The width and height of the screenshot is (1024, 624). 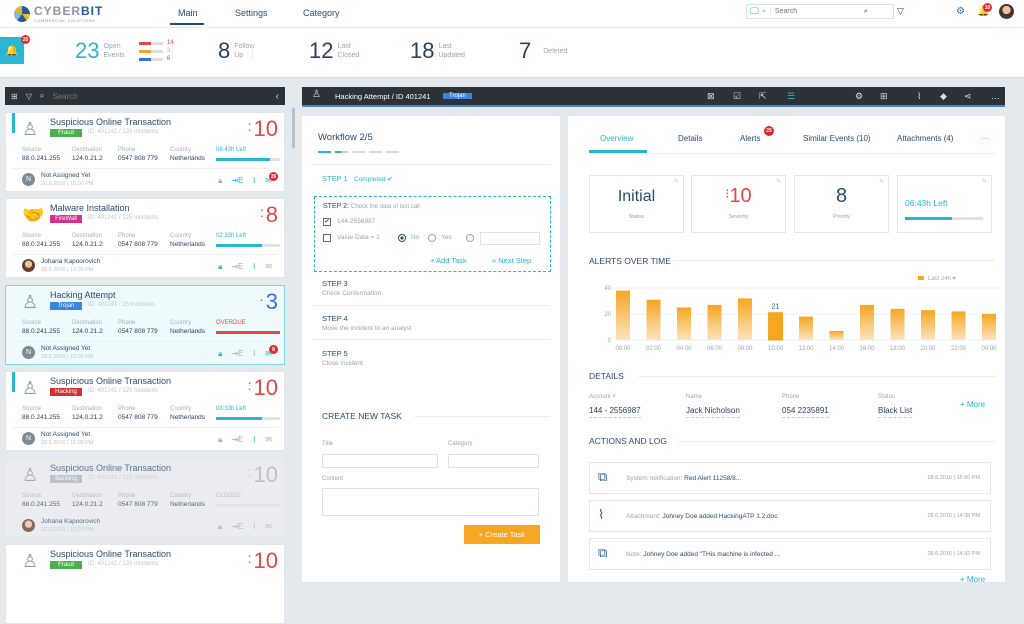 What do you see at coordinates (763, 96) in the screenshot?
I see `export-icon: ⇱` at bounding box center [763, 96].